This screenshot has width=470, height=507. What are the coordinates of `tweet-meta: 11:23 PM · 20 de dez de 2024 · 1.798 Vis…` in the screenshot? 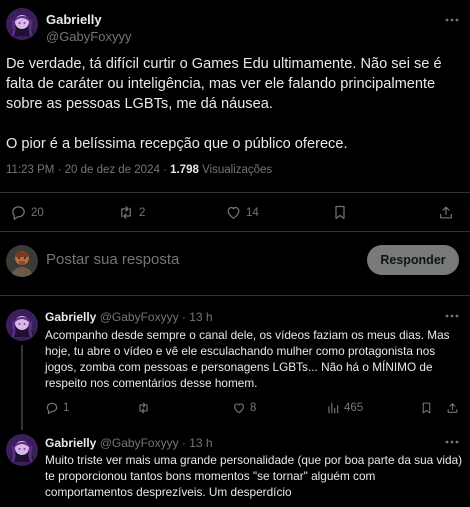 It's located at (139, 170).